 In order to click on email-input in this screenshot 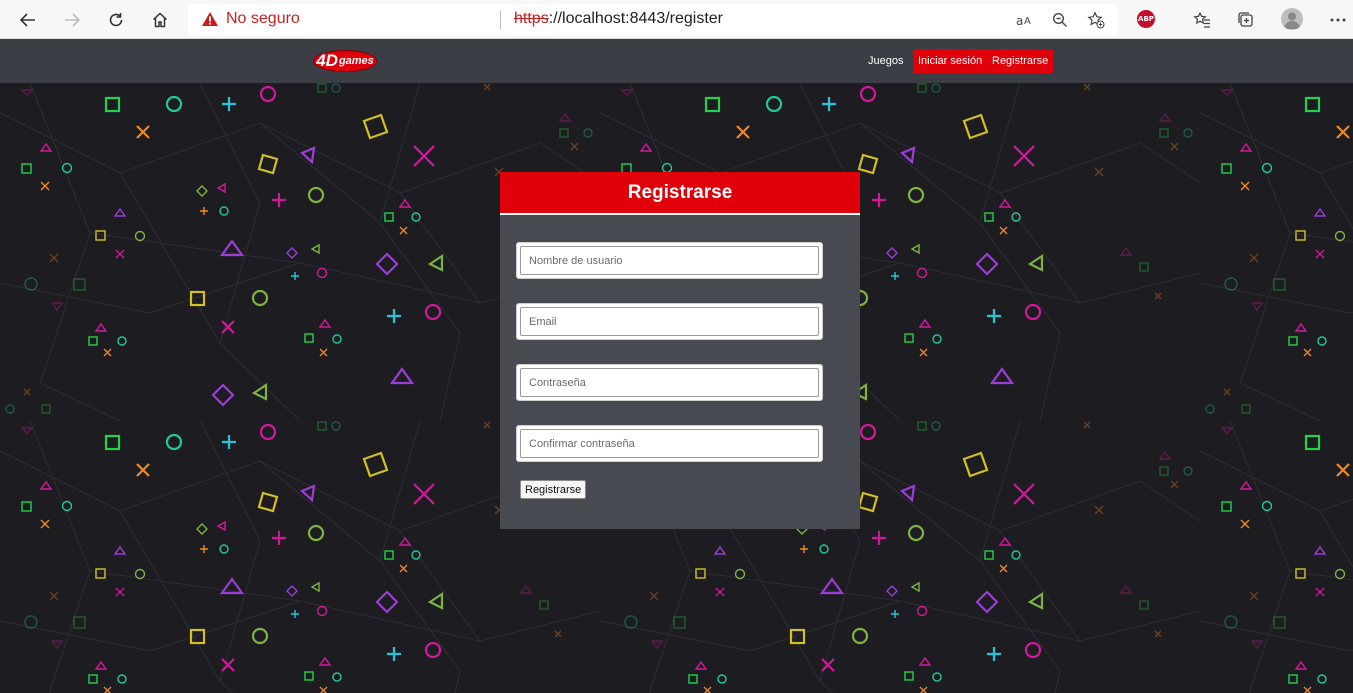, I will do `click(669, 321)`.